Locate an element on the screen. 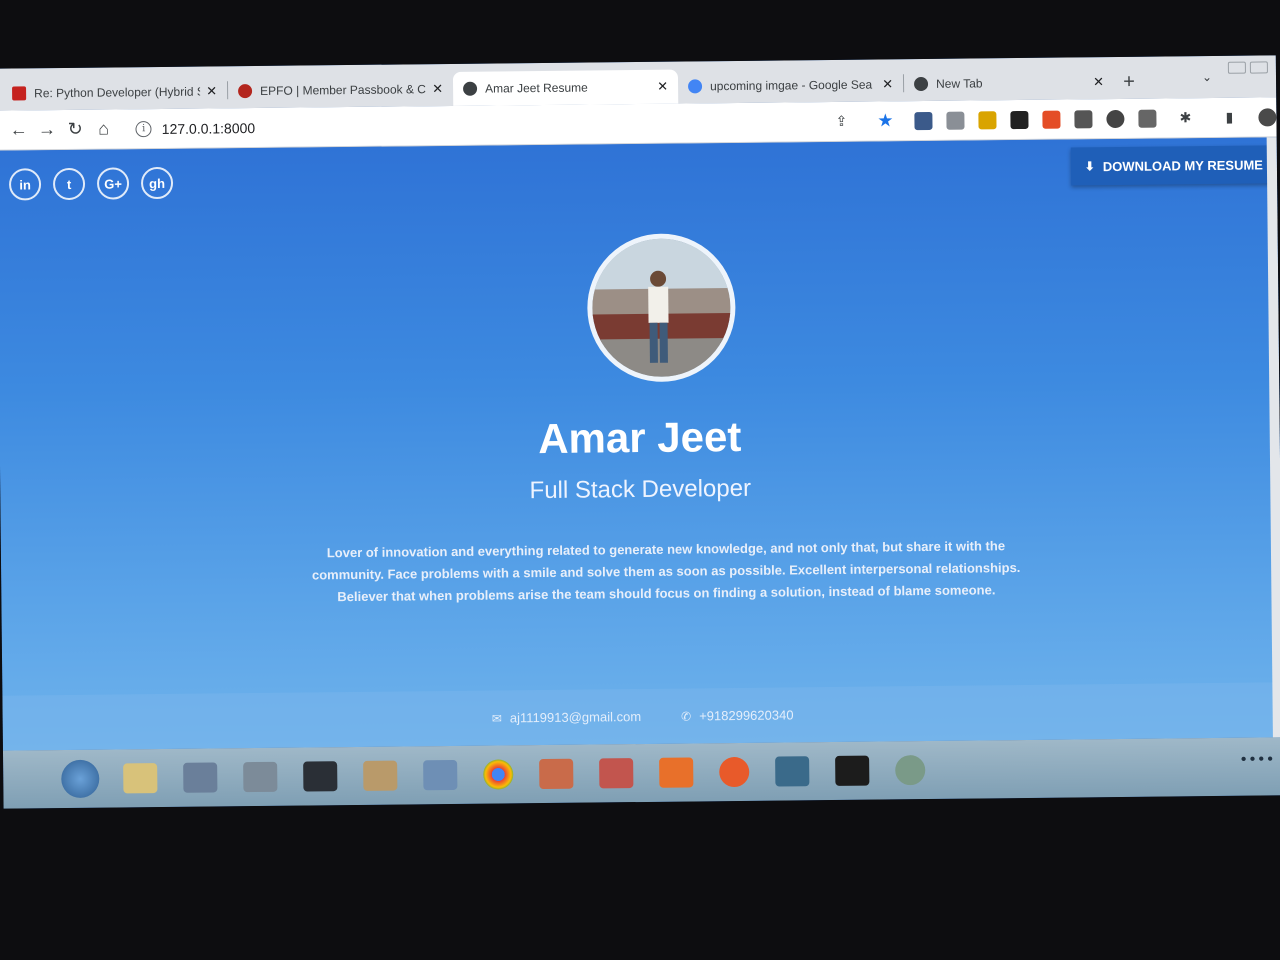 Image resolution: width=1280 pixels, height=960 pixels. phone-contact: ✆ +918299620340 is located at coordinates (737, 715).